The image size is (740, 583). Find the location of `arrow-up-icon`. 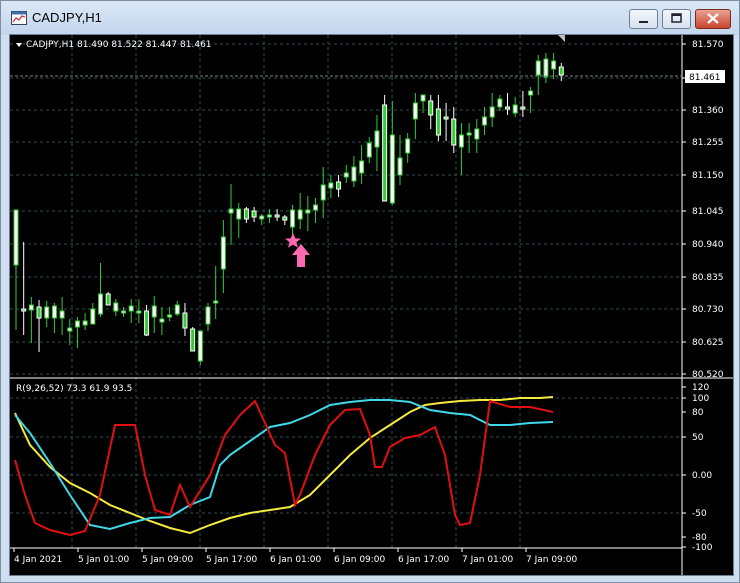

arrow-up-icon is located at coordinates (301, 255).